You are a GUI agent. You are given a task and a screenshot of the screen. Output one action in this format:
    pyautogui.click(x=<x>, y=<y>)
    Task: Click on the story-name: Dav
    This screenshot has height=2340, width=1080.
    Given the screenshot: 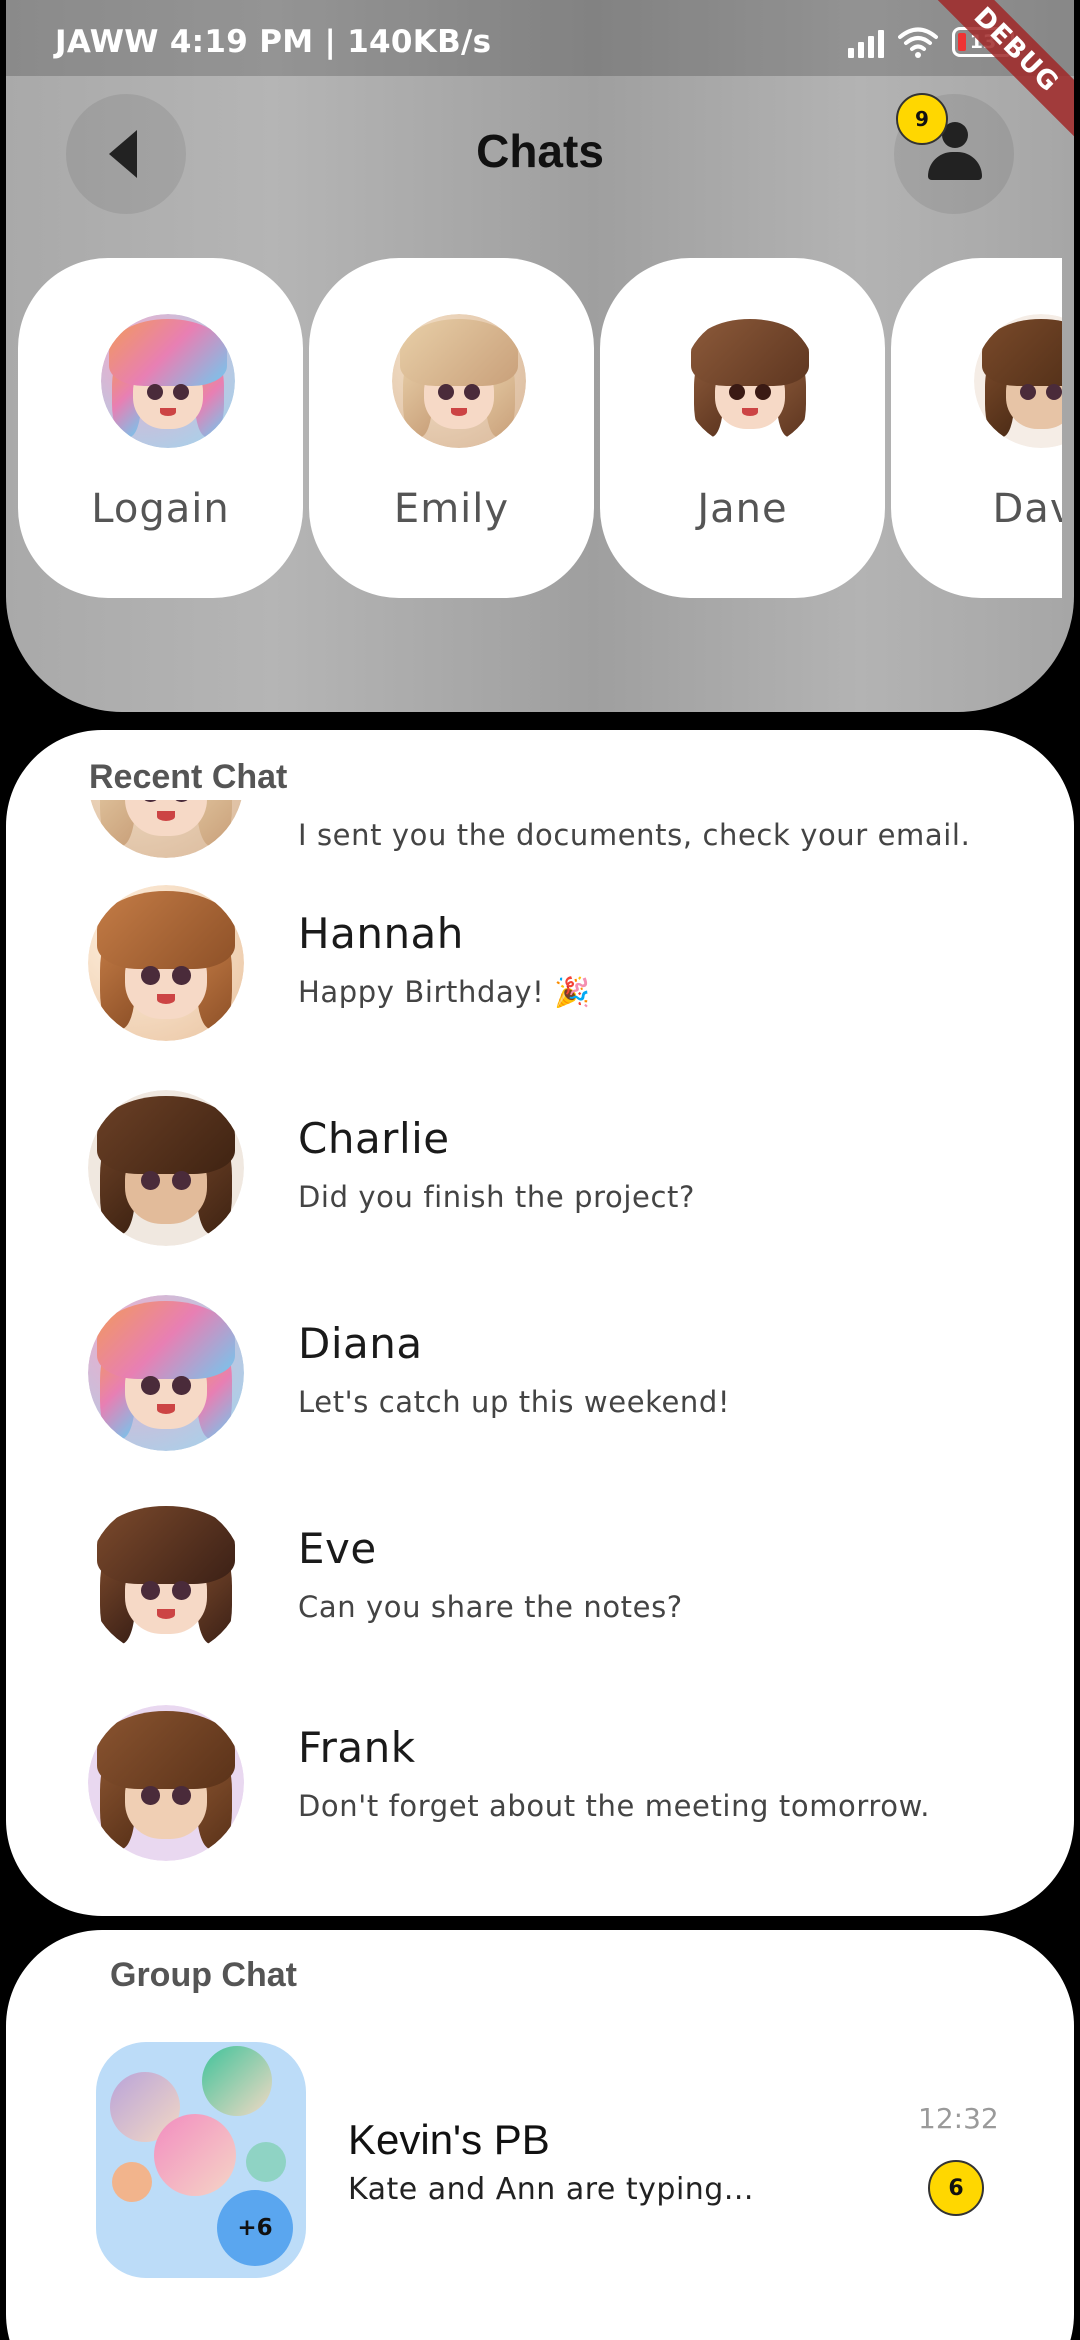 What is the action you would take?
    pyautogui.click(x=1027, y=509)
    